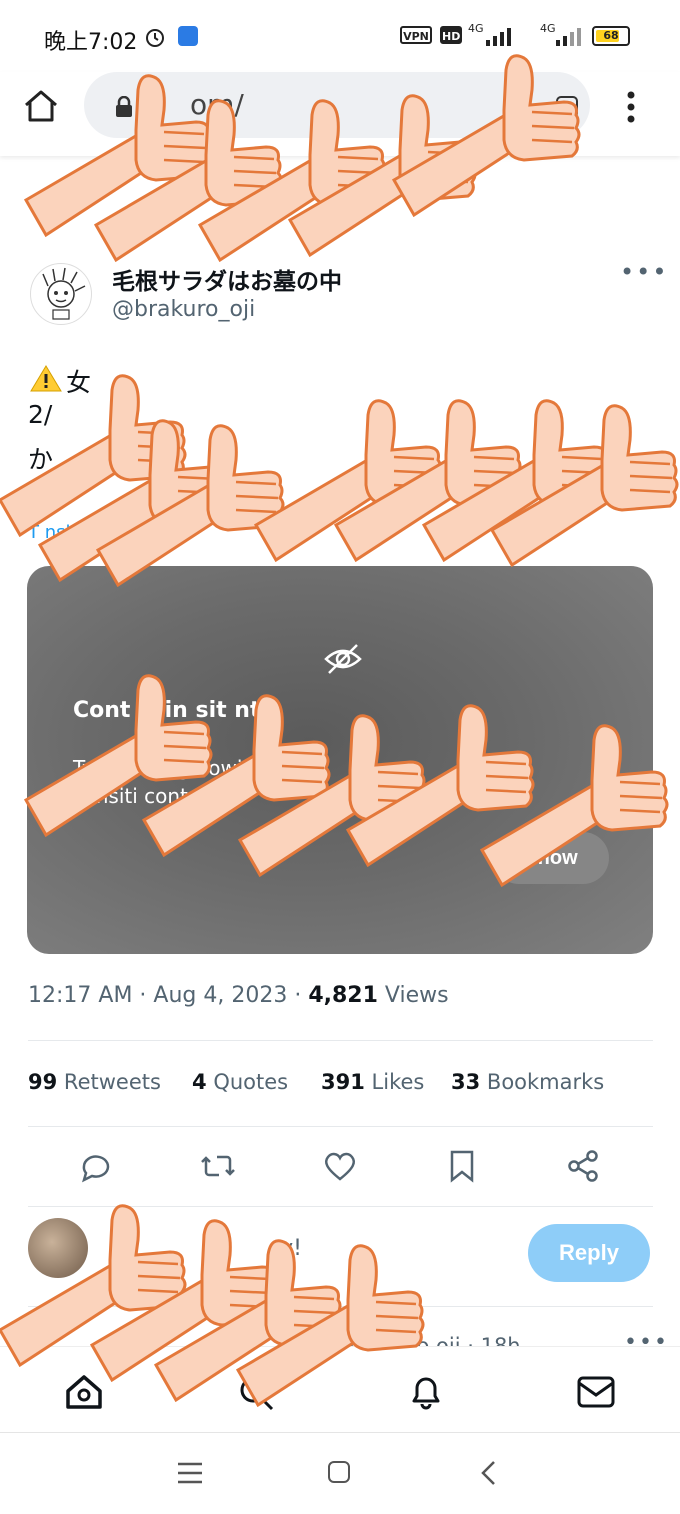 This screenshot has width=680, height=1514. What do you see at coordinates (343, 995) in the screenshot?
I see `views-count: 4,821` at bounding box center [343, 995].